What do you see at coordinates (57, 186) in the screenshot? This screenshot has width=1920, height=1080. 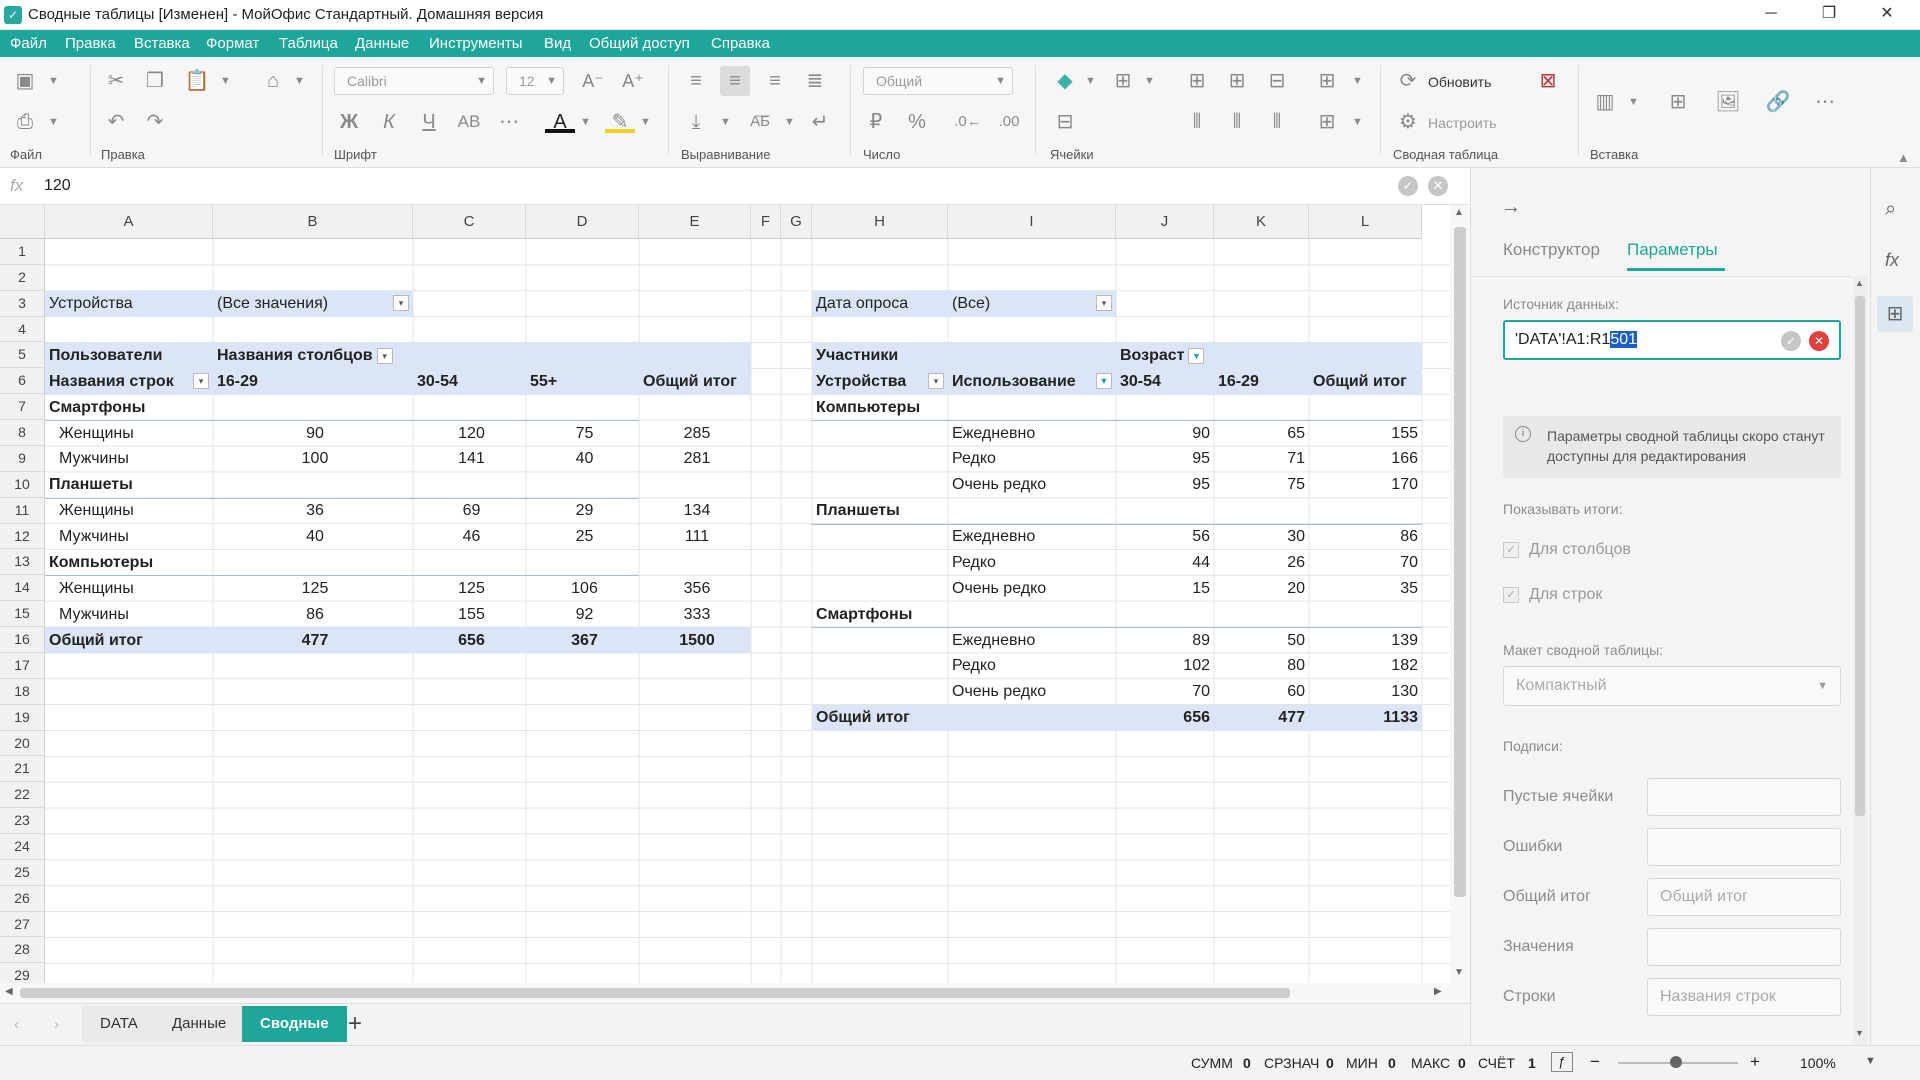 I see `formula-input: 120` at bounding box center [57, 186].